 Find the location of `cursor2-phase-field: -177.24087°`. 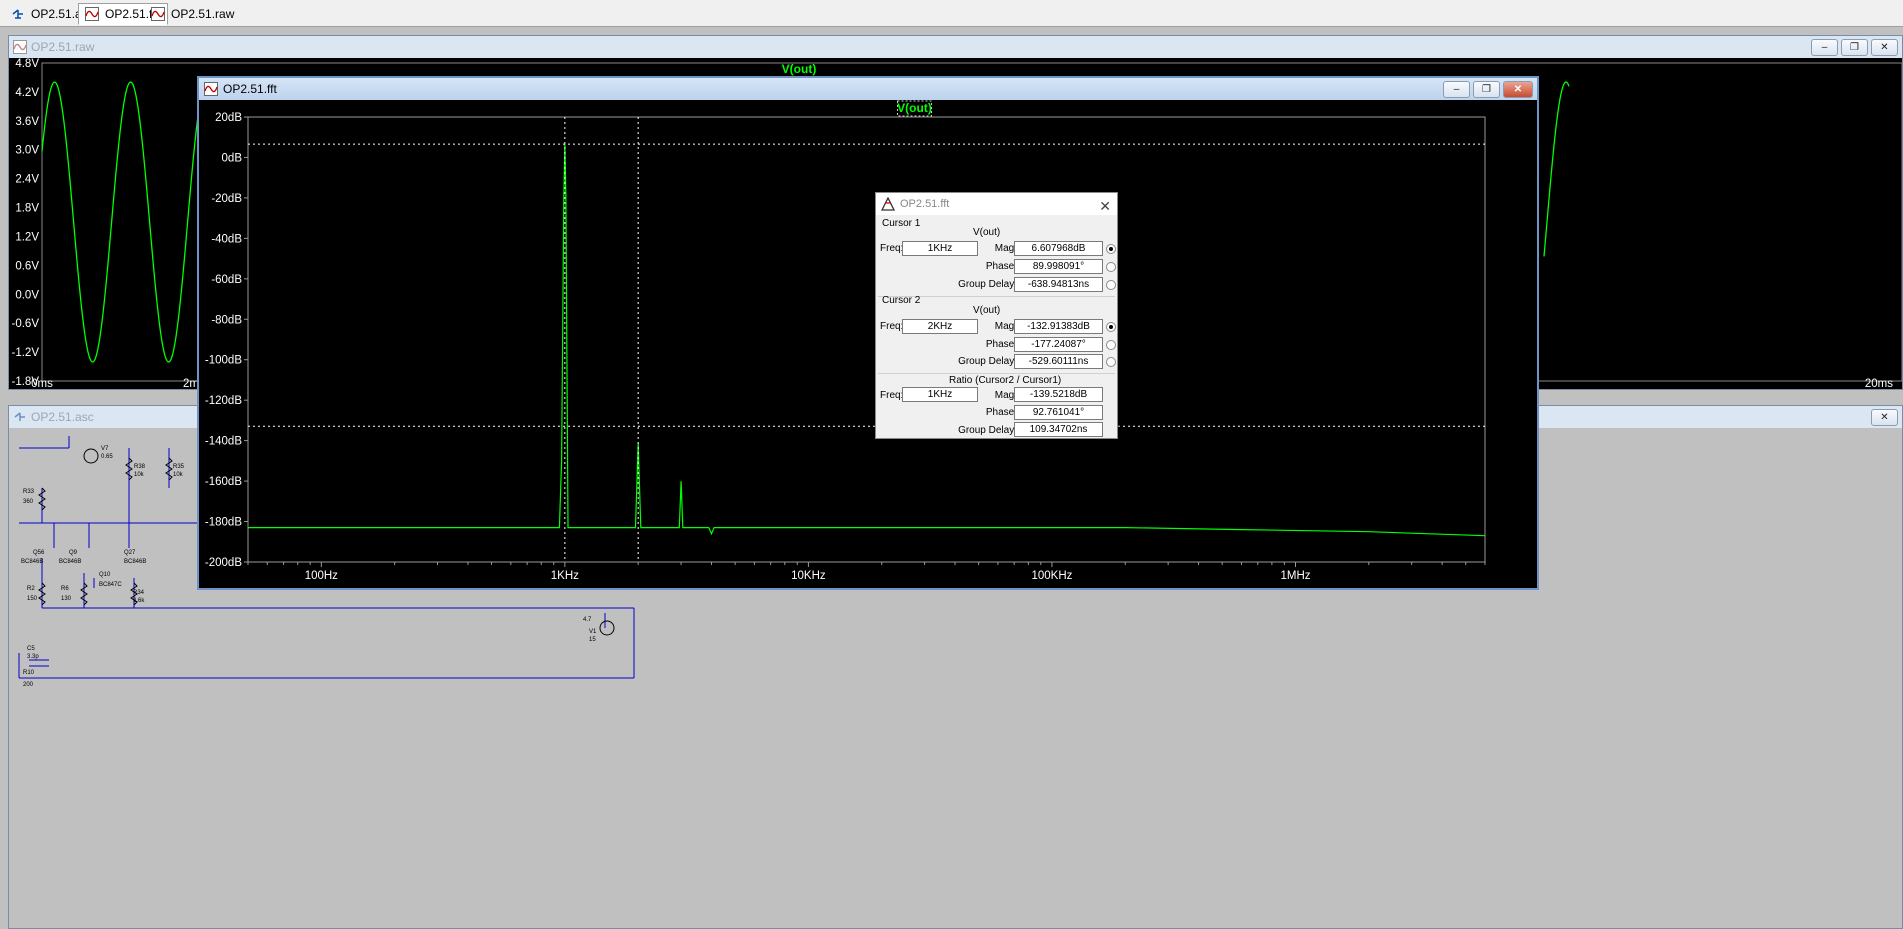

cursor2-phase-field: -177.24087° is located at coordinates (1058, 344).